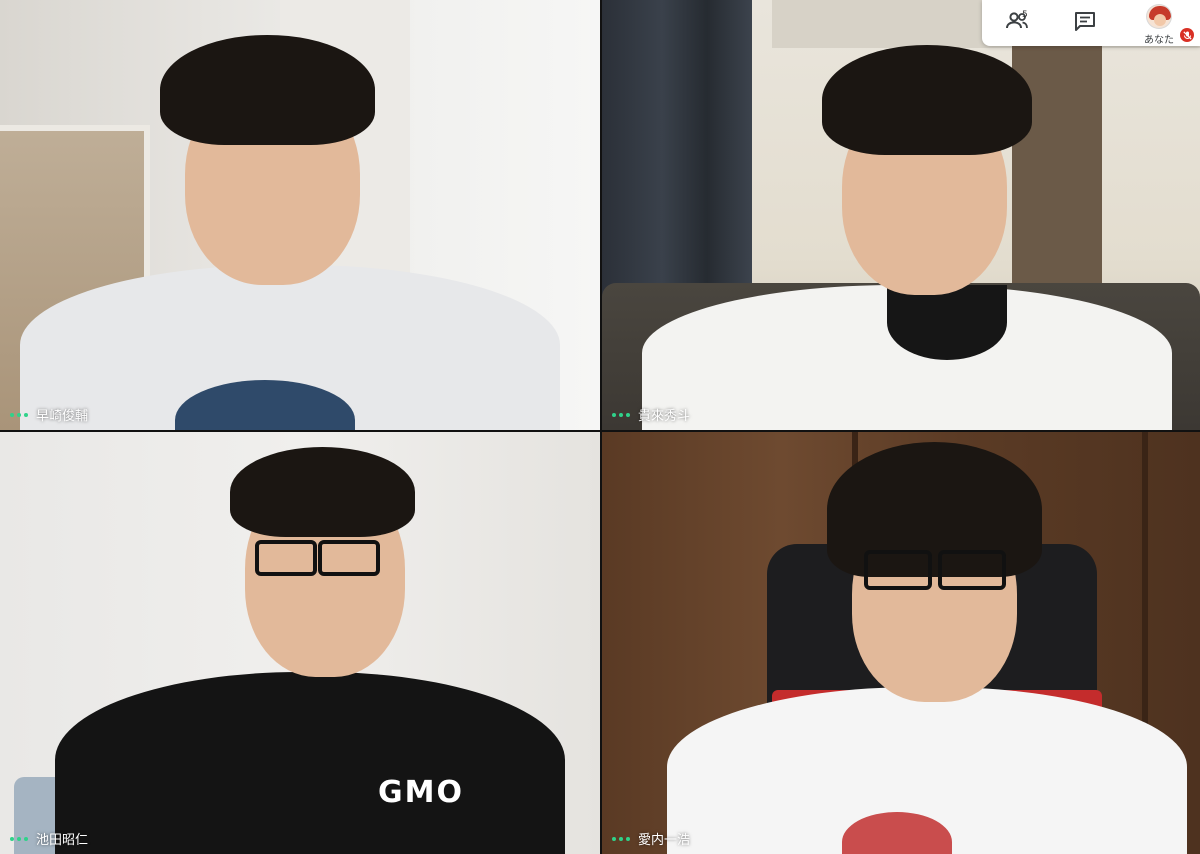  I want to click on participant-name-tag: 愛内一浩, so click(651, 838).